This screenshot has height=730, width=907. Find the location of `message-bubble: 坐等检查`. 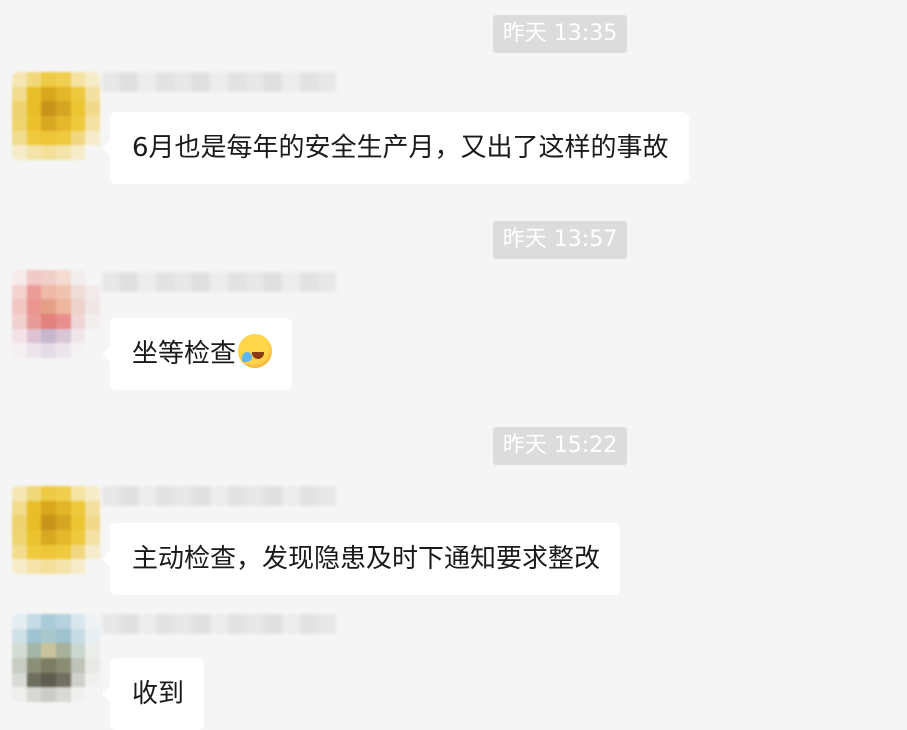

message-bubble: 坐等检查 is located at coordinates (197, 354).